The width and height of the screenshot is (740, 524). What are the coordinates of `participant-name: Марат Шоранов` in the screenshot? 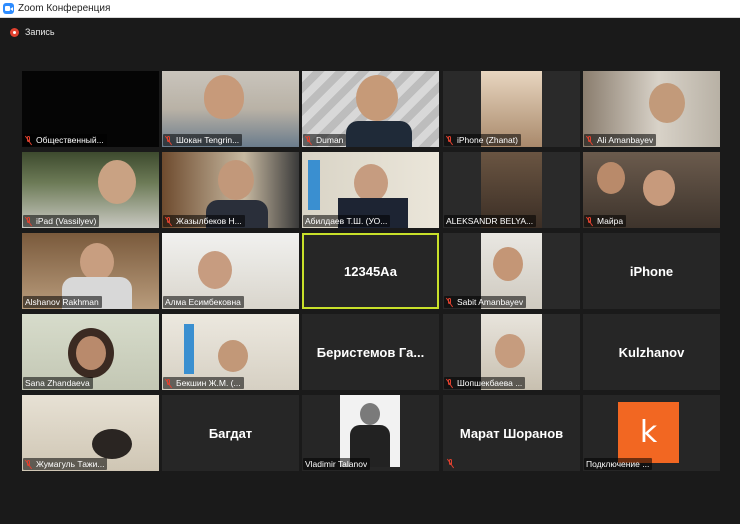 It's located at (511, 433).